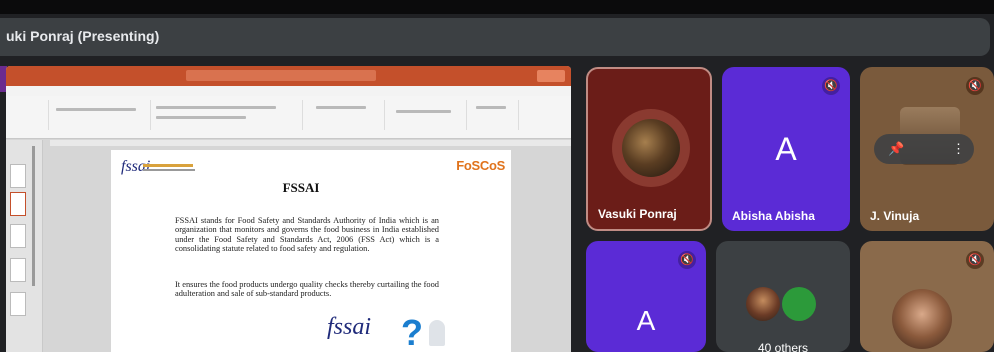 The height and width of the screenshot is (352, 994). Describe the element at coordinates (896, 149) in the screenshot. I see `pin-icon: 📌` at that location.